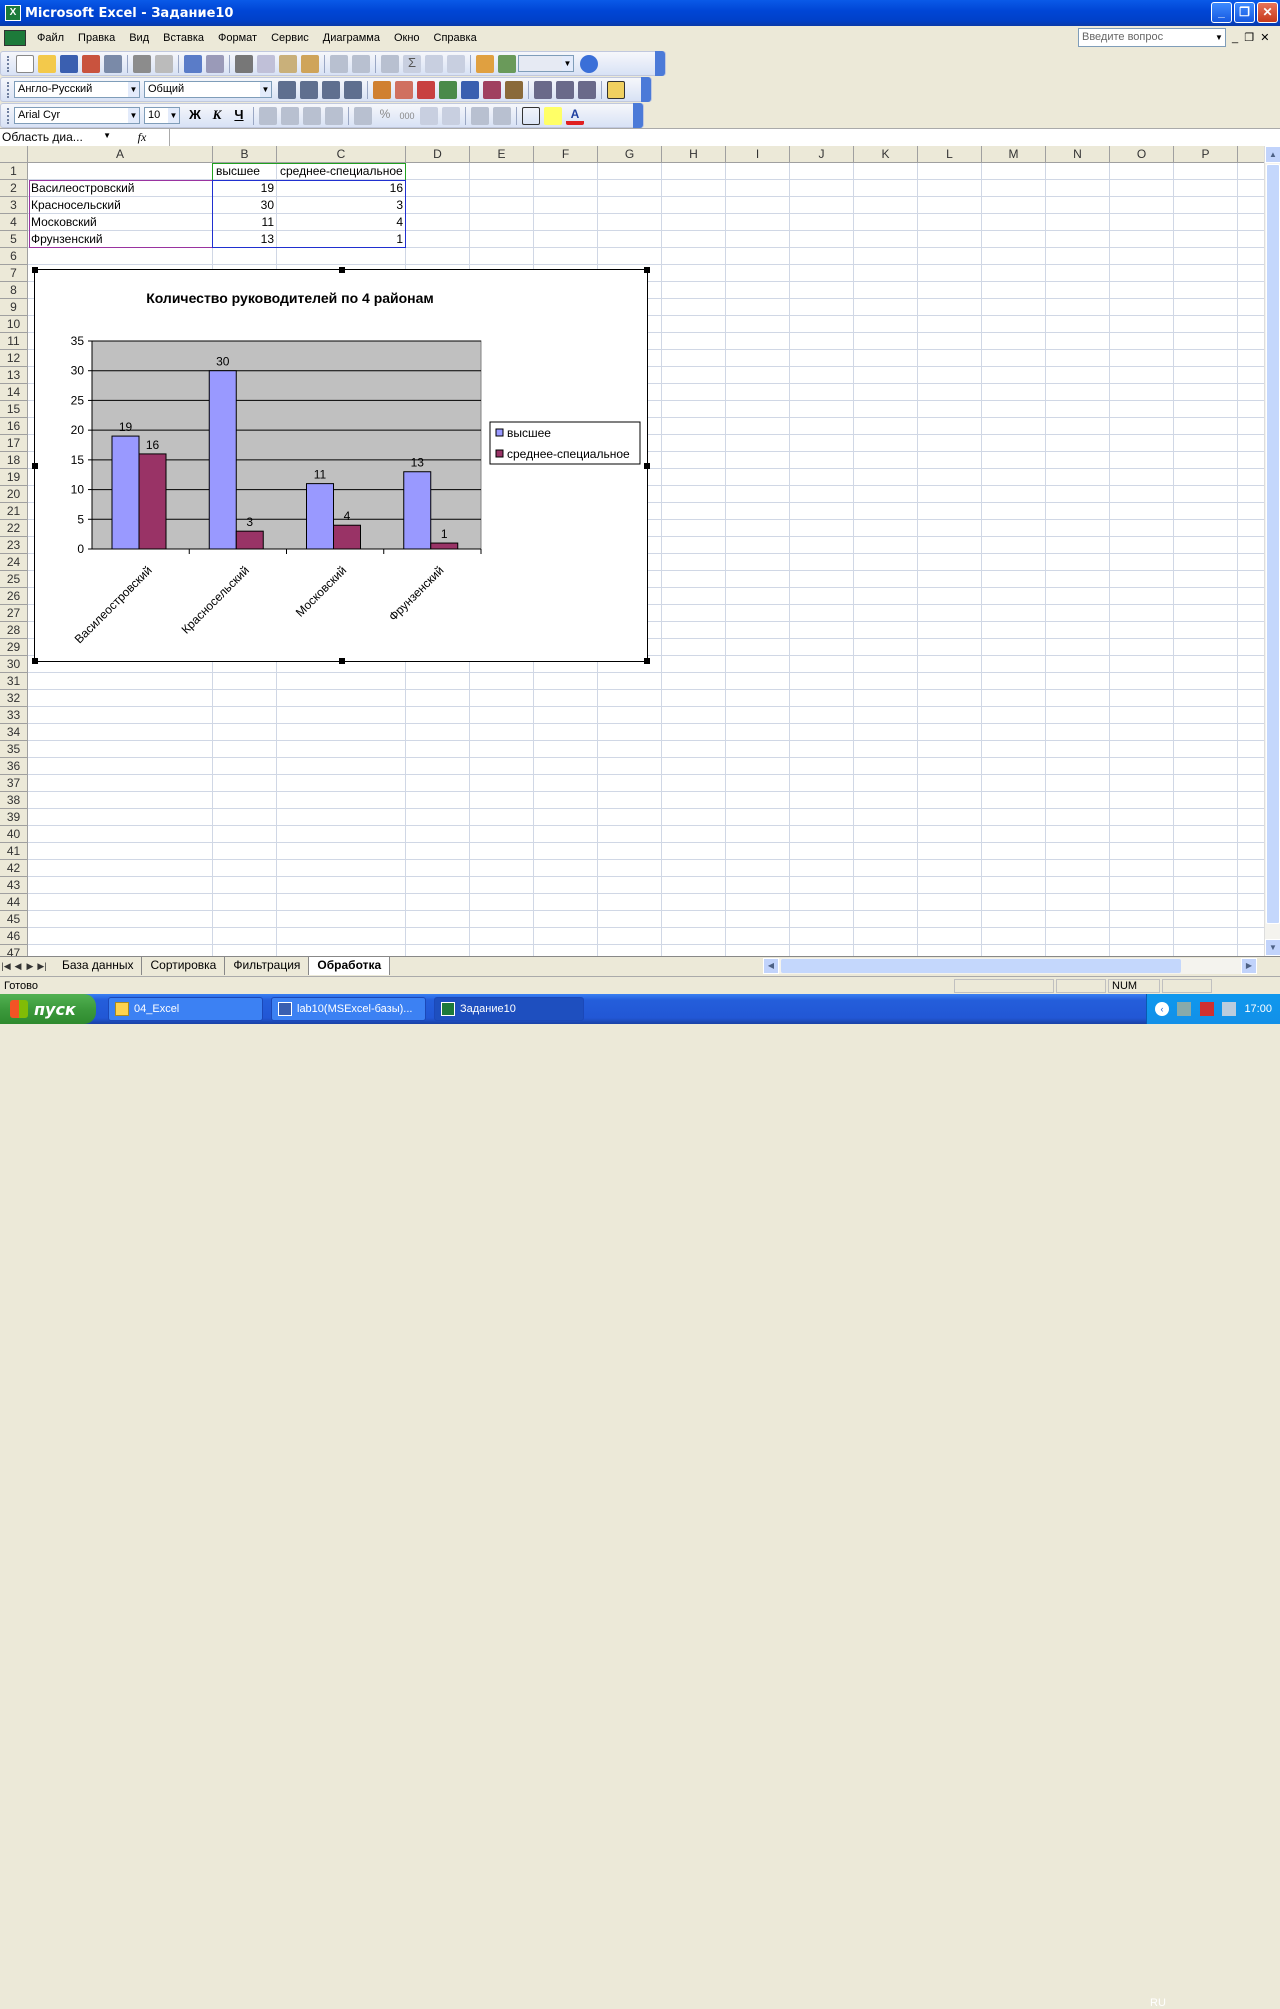  I want to click on menu-chart: Диаграмма, so click(351, 38).